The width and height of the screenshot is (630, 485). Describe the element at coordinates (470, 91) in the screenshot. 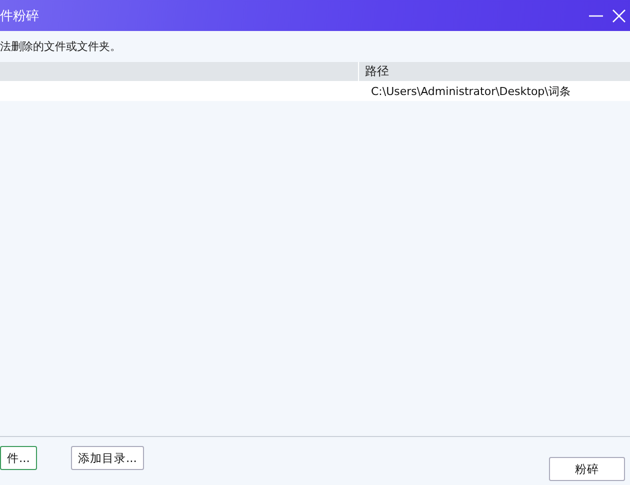

I see `path-cell-text: C:\Users\Administrator\Desktop\词条` at that location.